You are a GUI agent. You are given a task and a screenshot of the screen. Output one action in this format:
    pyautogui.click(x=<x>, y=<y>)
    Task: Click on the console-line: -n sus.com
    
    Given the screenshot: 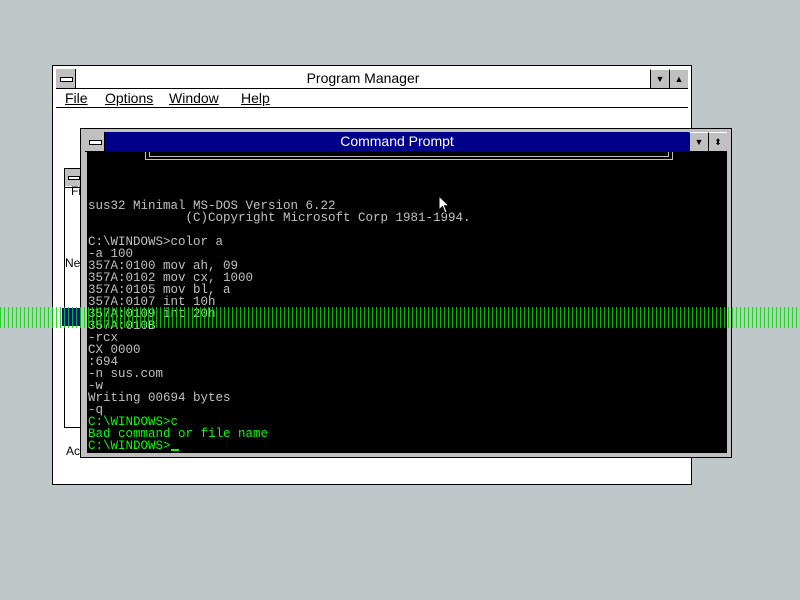 What is the action you would take?
    pyautogui.click(x=126, y=374)
    